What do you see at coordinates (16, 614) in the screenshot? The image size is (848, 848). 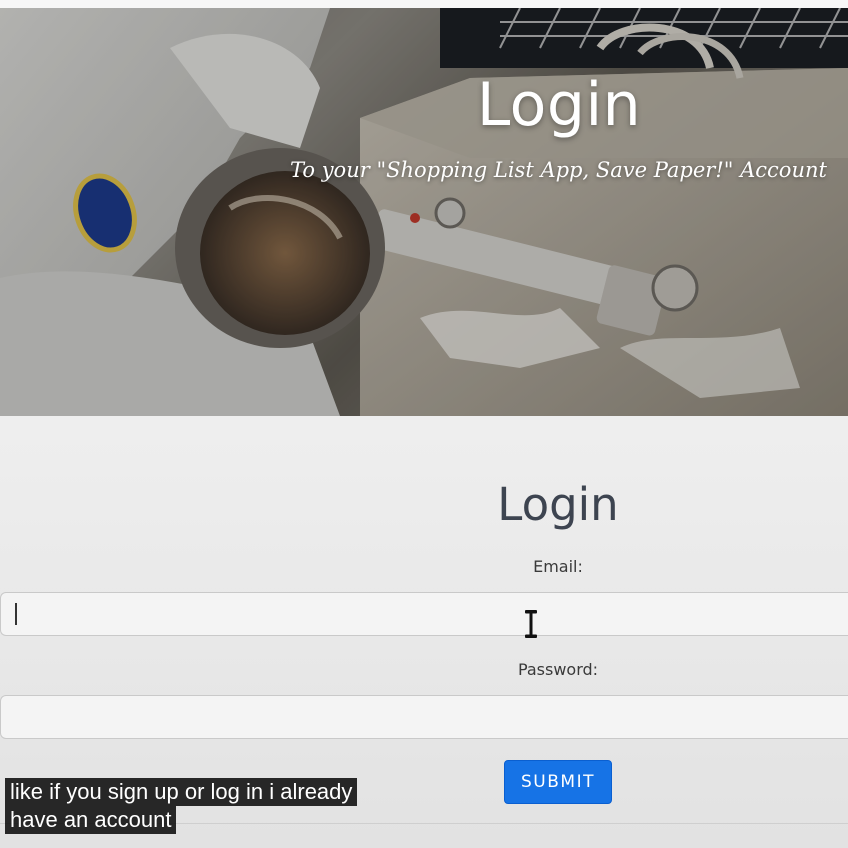 I see `text-caret` at bounding box center [16, 614].